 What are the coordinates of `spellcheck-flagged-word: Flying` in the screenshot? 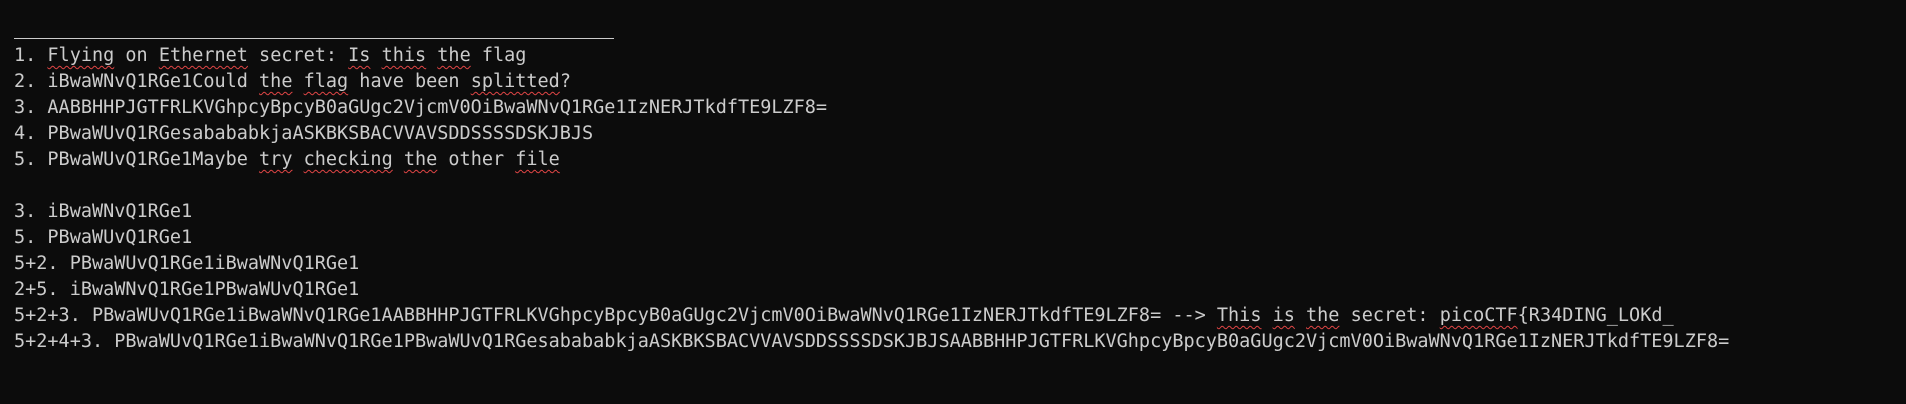 It's located at (81, 55).